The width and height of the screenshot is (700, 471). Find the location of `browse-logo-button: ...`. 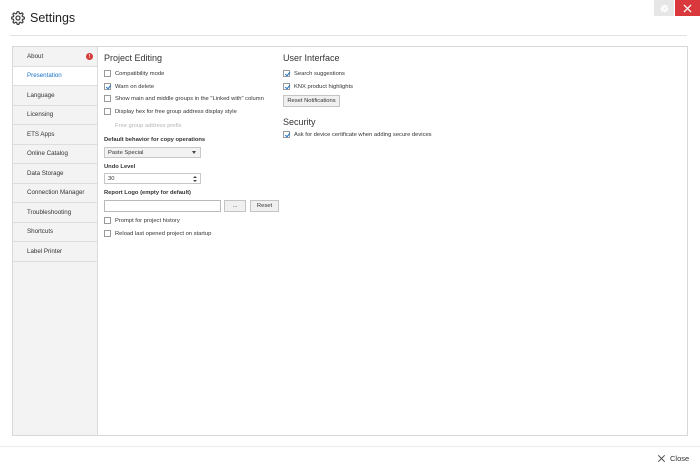

browse-logo-button: ... is located at coordinates (235, 206).